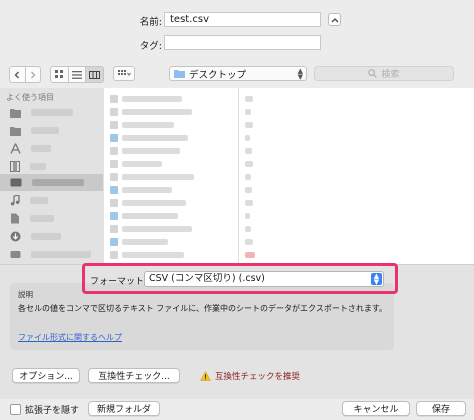 The height and width of the screenshot is (420, 474). I want to click on file-column-desktop, so click(171, 176).